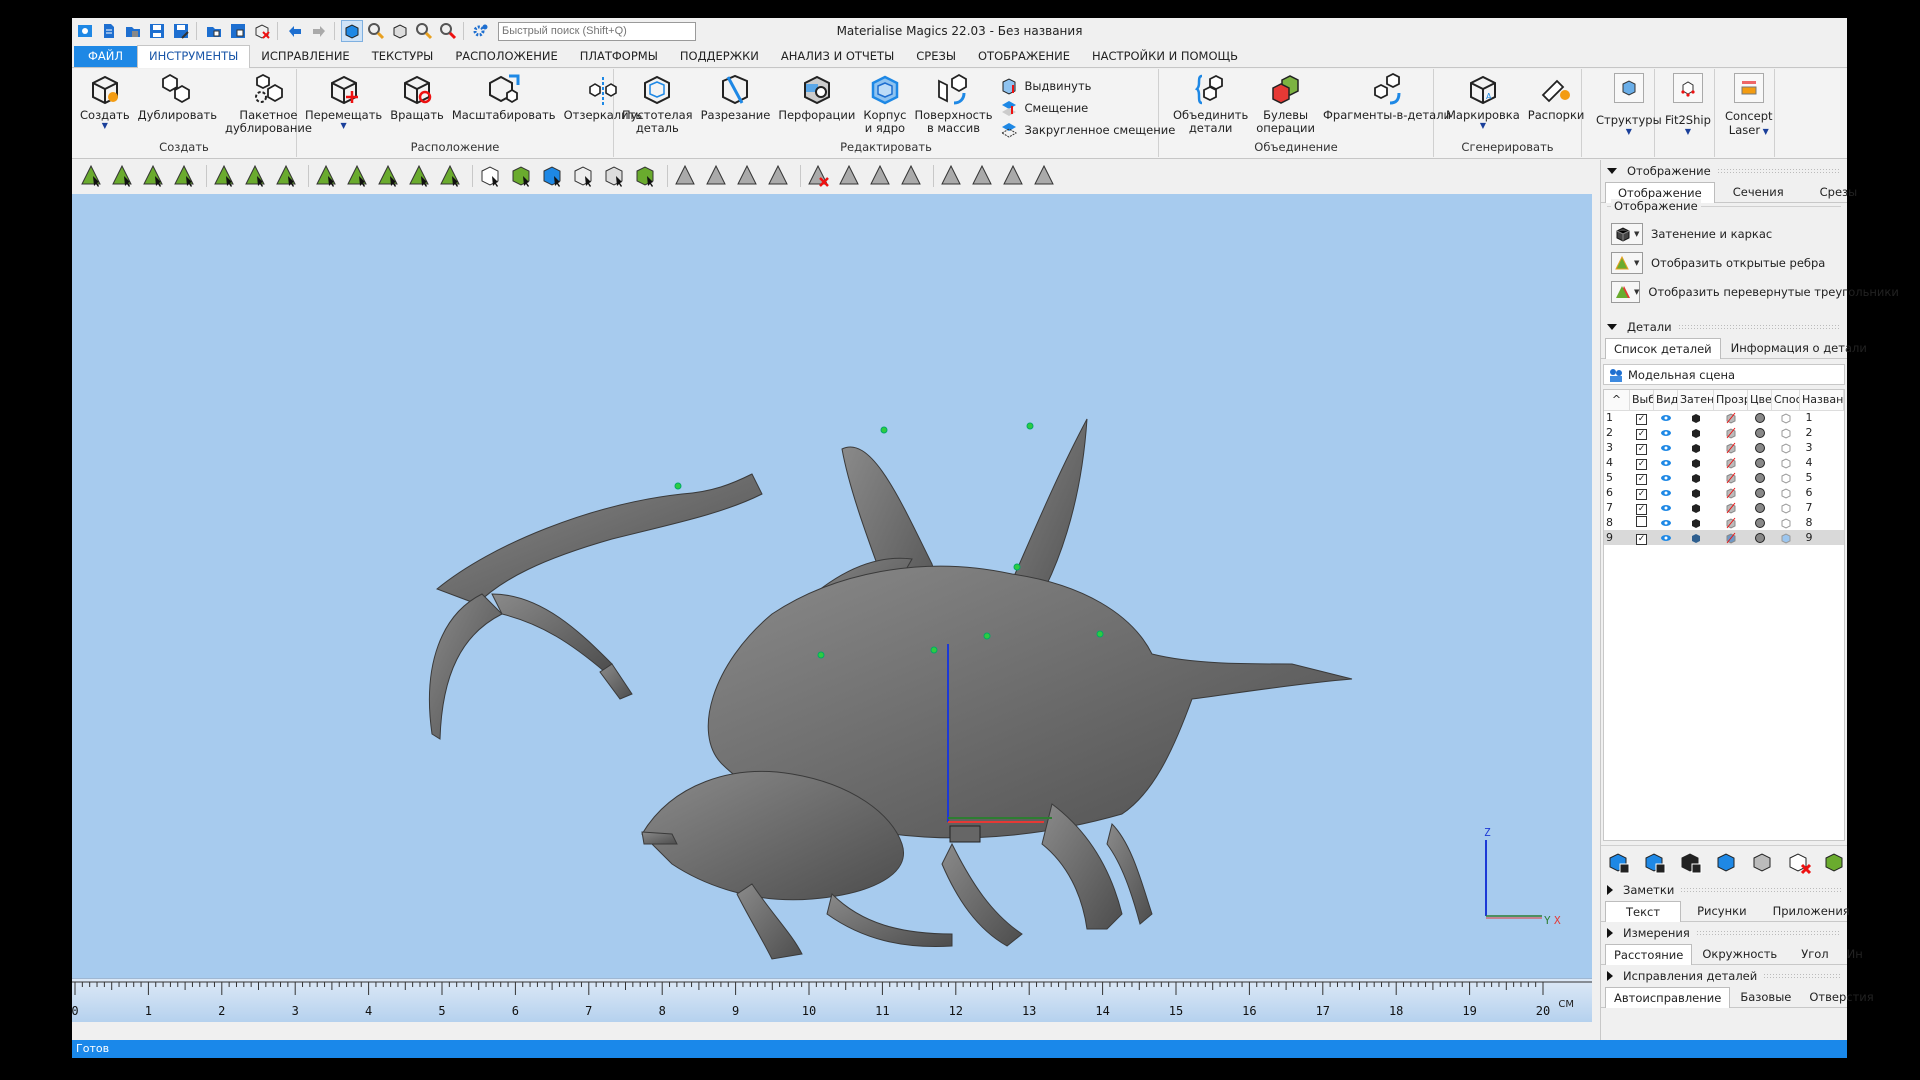 This screenshot has height=1080, width=1920. I want to click on tab-more: Ин, so click(1855, 954).